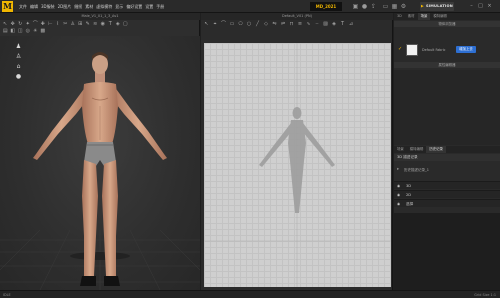 Image resolution: width=500 pixels, height=298 pixels. I want to click on button-icon: ◉, so click(103, 24).